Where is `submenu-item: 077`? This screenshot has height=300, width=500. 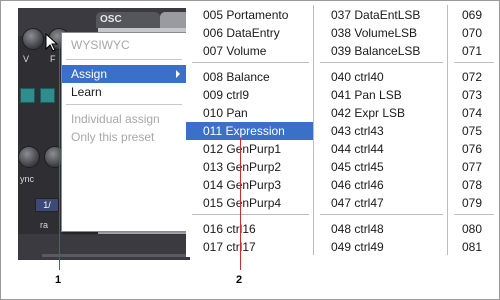
submenu-item: 077 is located at coordinates (473, 167).